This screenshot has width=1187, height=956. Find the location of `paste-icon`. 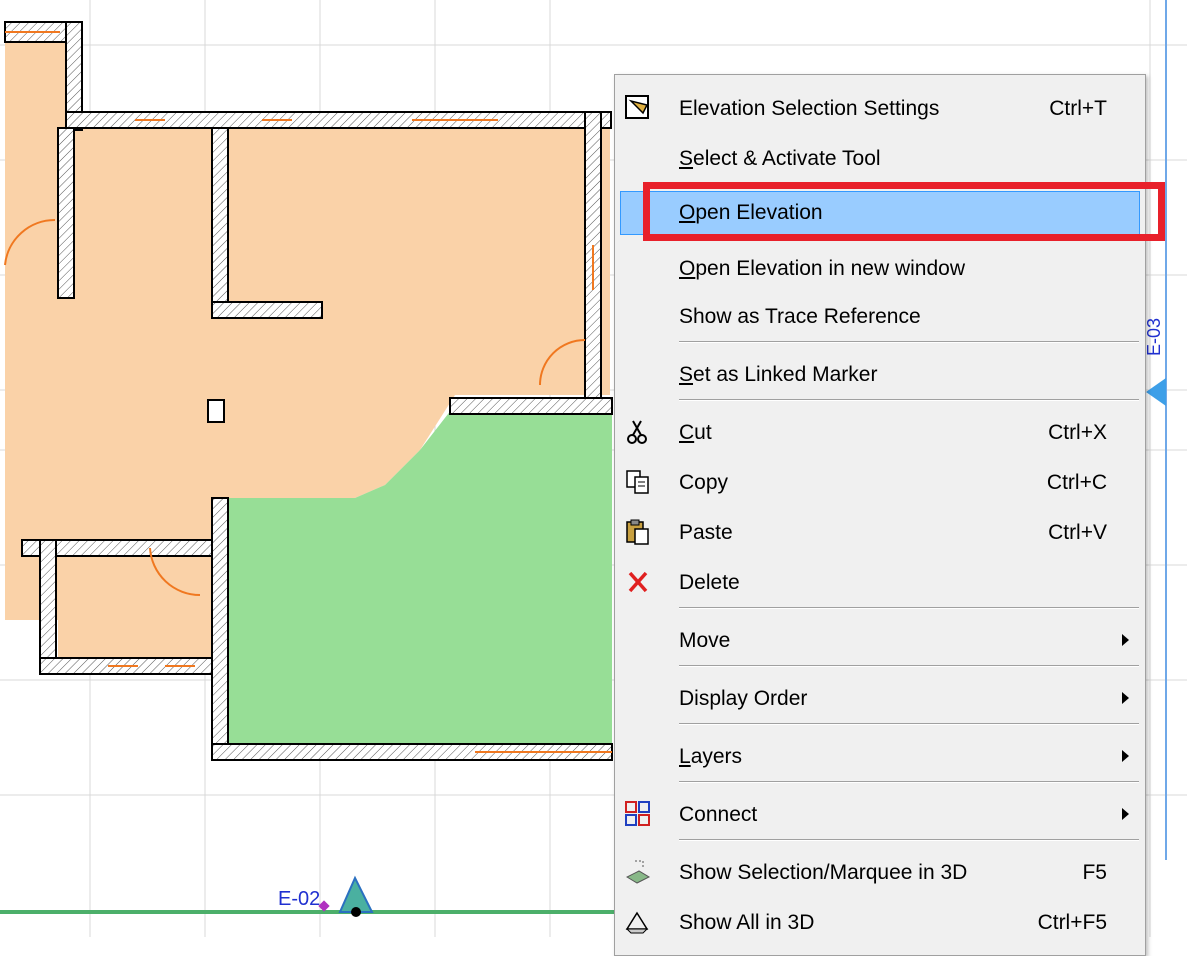

paste-icon is located at coordinates (637, 532).